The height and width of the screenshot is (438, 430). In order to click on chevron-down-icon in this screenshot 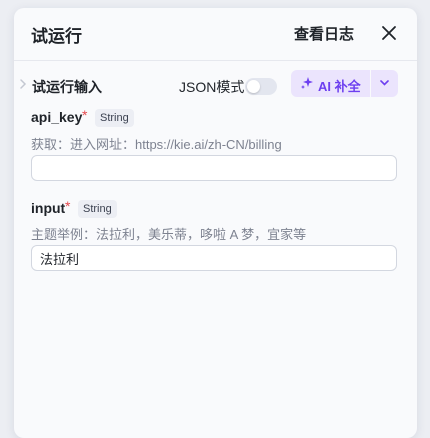, I will do `click(384, 83)`.